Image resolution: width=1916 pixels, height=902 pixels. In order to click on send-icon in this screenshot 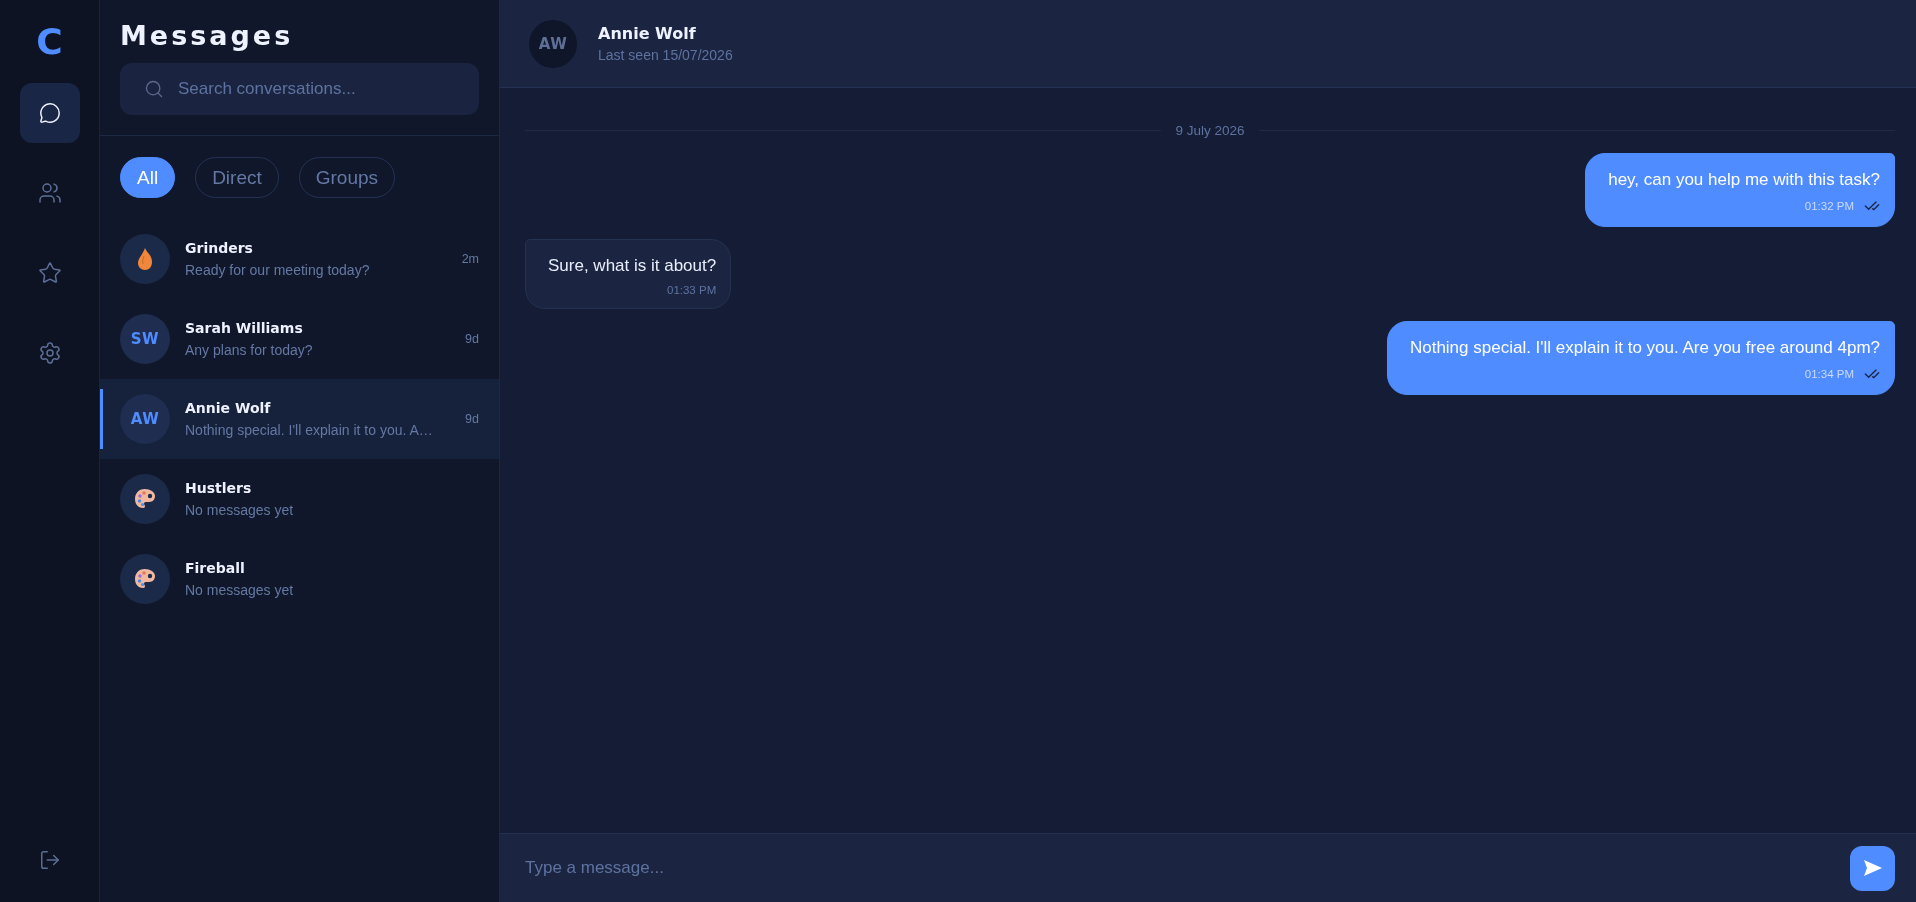, I will do `click(1872, 868)`.